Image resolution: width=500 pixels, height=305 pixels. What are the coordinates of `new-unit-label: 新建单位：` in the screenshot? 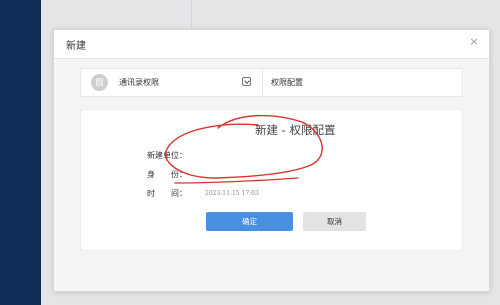 It's located at (167, 155).